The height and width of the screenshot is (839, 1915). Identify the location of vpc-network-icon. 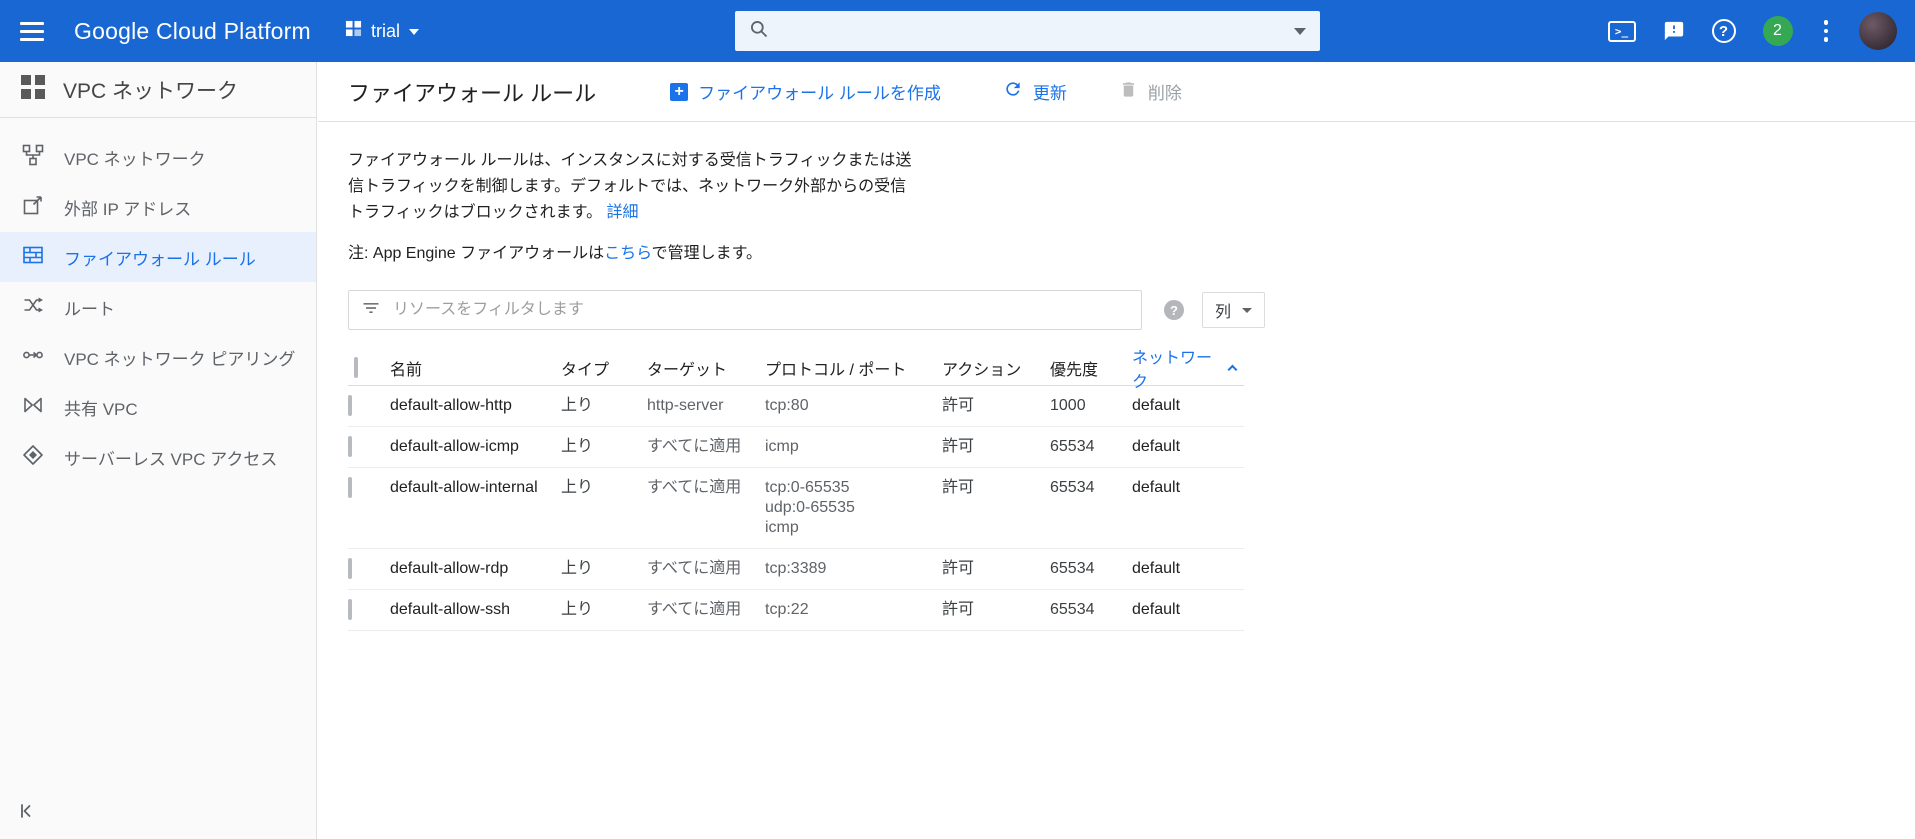
(33, 157).